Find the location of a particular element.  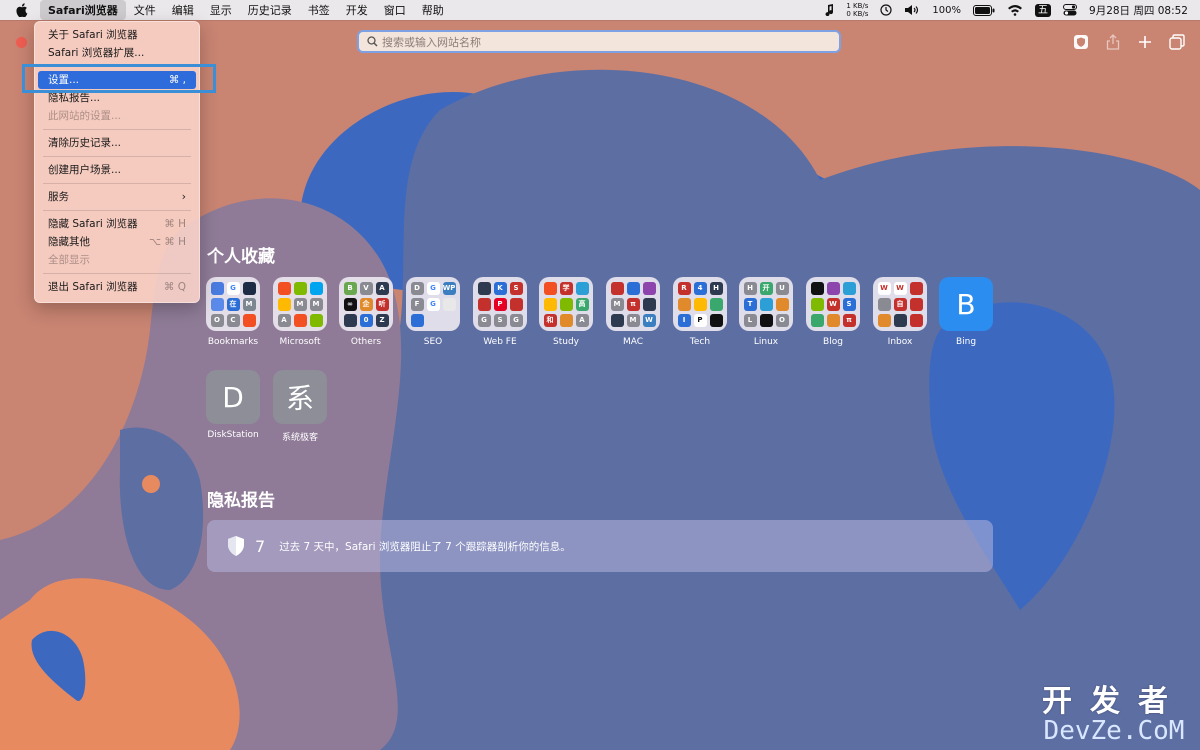

menu-item-quit-label: 退出 Safari 浏览器 is located at coordinates (93, 287).